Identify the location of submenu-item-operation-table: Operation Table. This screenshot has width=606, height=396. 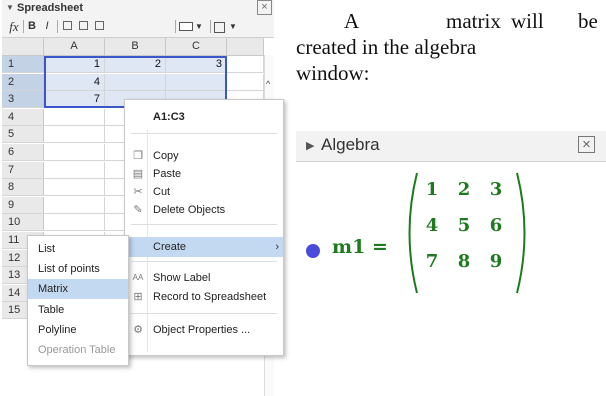
(77, 350).